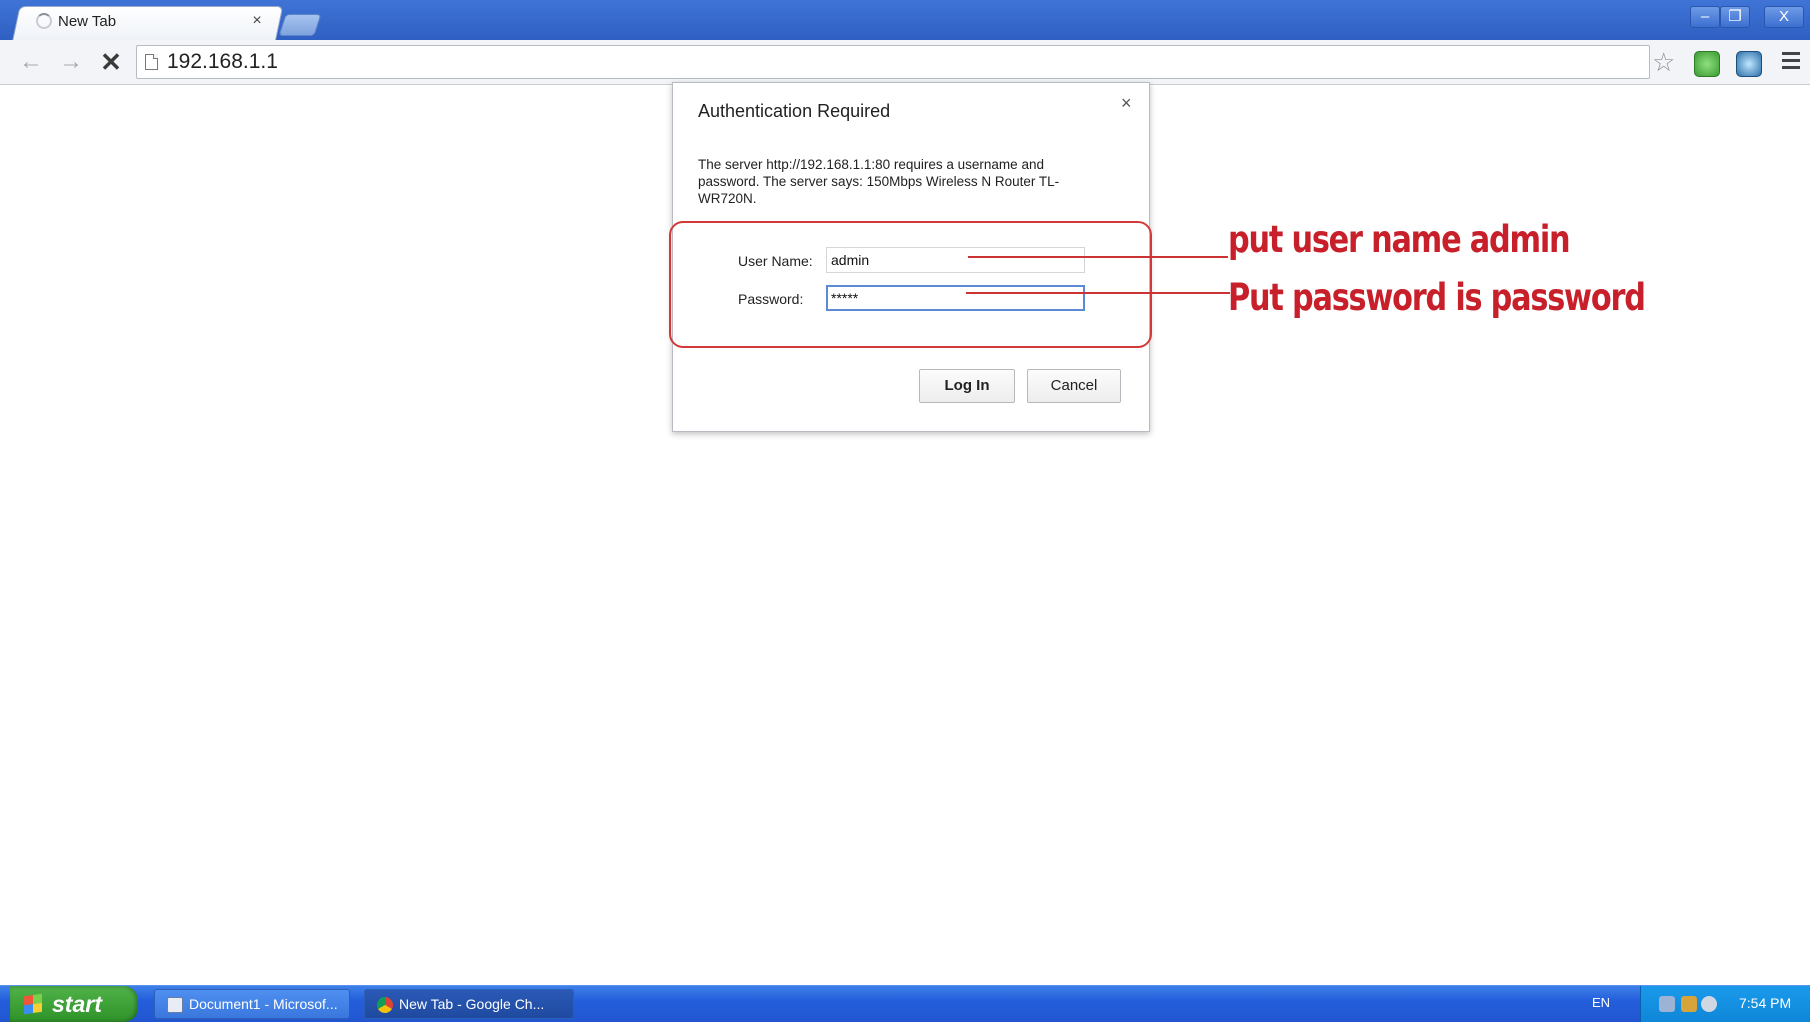  Describe the element at coordinates (150, 23) in the screenshot. I see `tab-content: New Tab ×` at that location.